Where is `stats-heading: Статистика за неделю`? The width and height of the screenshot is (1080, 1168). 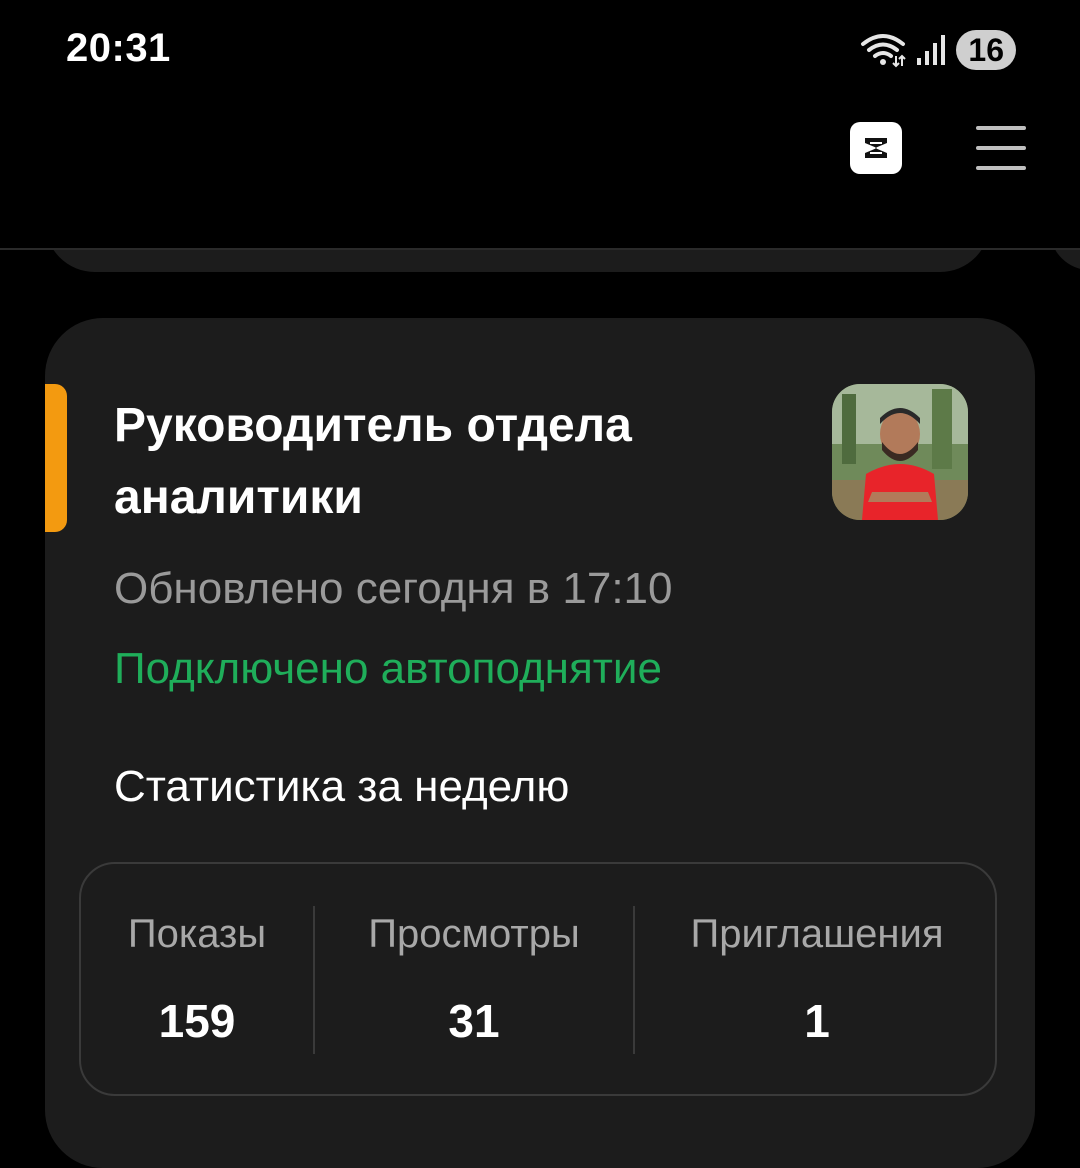
stats-heading: Статистика за неделю is located at coordinates (342, 786).